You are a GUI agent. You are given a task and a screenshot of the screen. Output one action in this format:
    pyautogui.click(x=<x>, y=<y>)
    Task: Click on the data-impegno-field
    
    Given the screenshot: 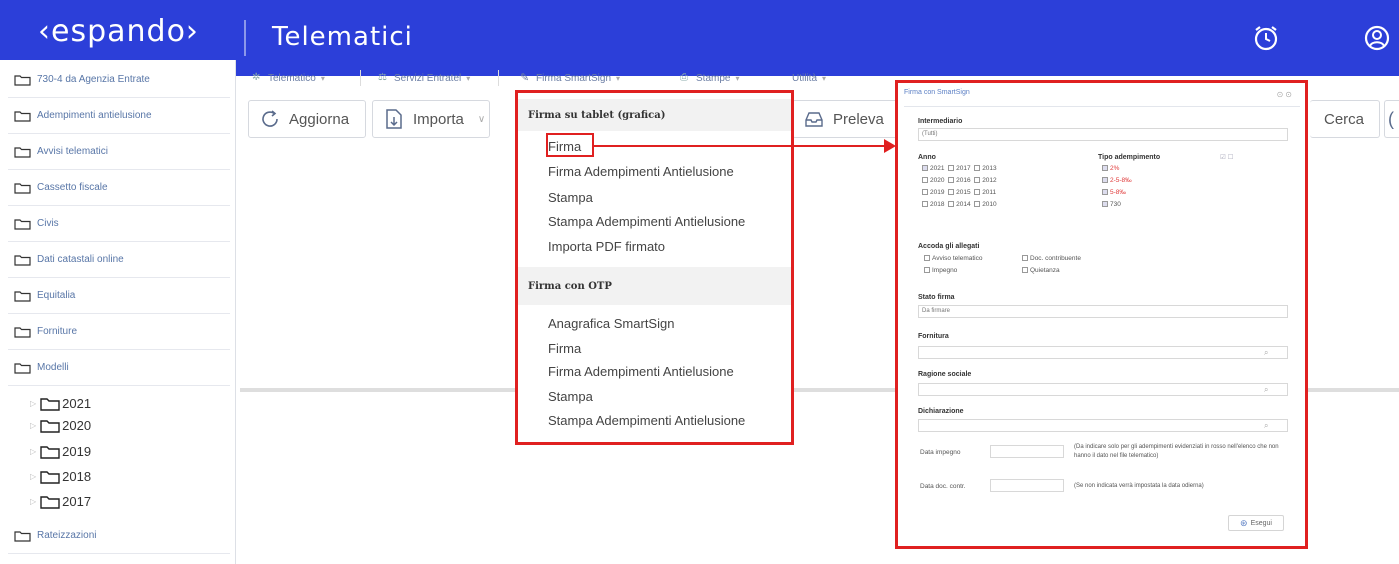 What is the action you would take?
    pyautogui.click(x=1027, y=451)
    